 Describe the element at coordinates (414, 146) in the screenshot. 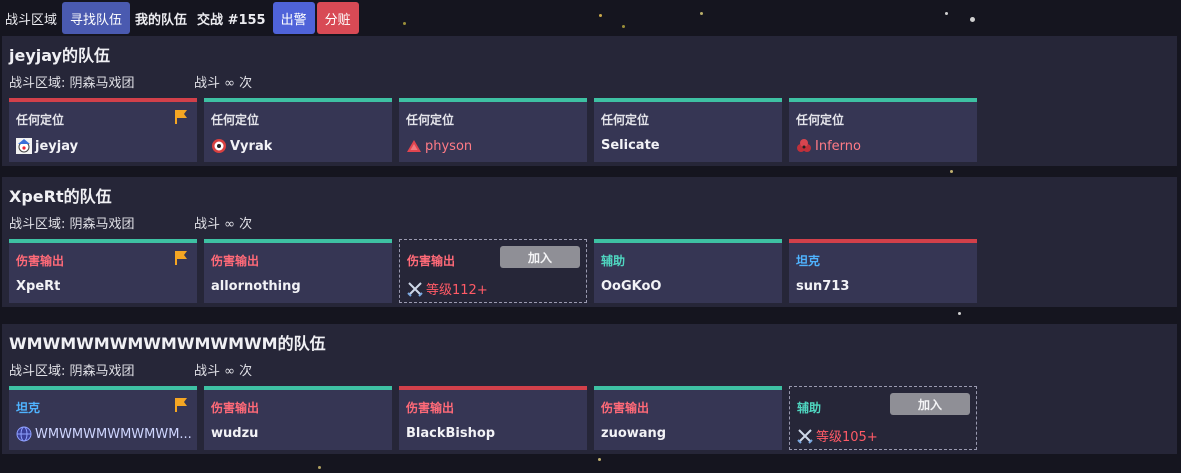

I see `triangle-icon` at that location.